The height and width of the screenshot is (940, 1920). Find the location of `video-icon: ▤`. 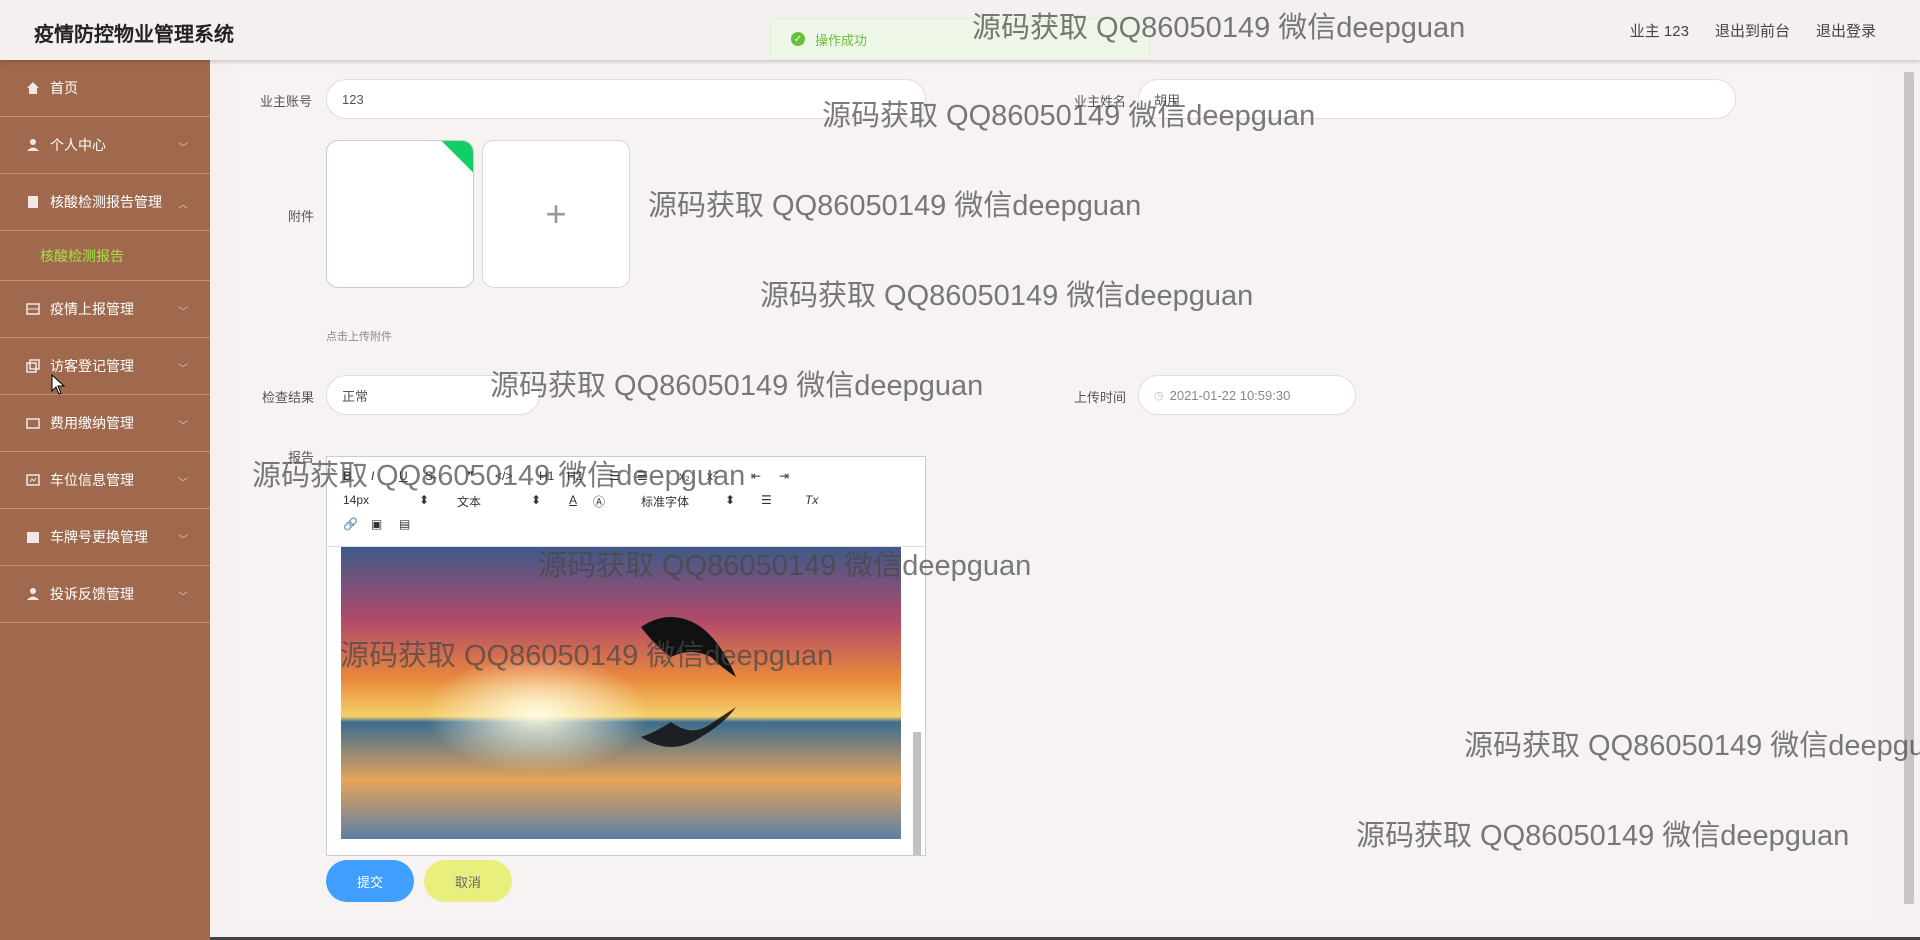

video-icon: ▤ is located at coordinates (404, 524).